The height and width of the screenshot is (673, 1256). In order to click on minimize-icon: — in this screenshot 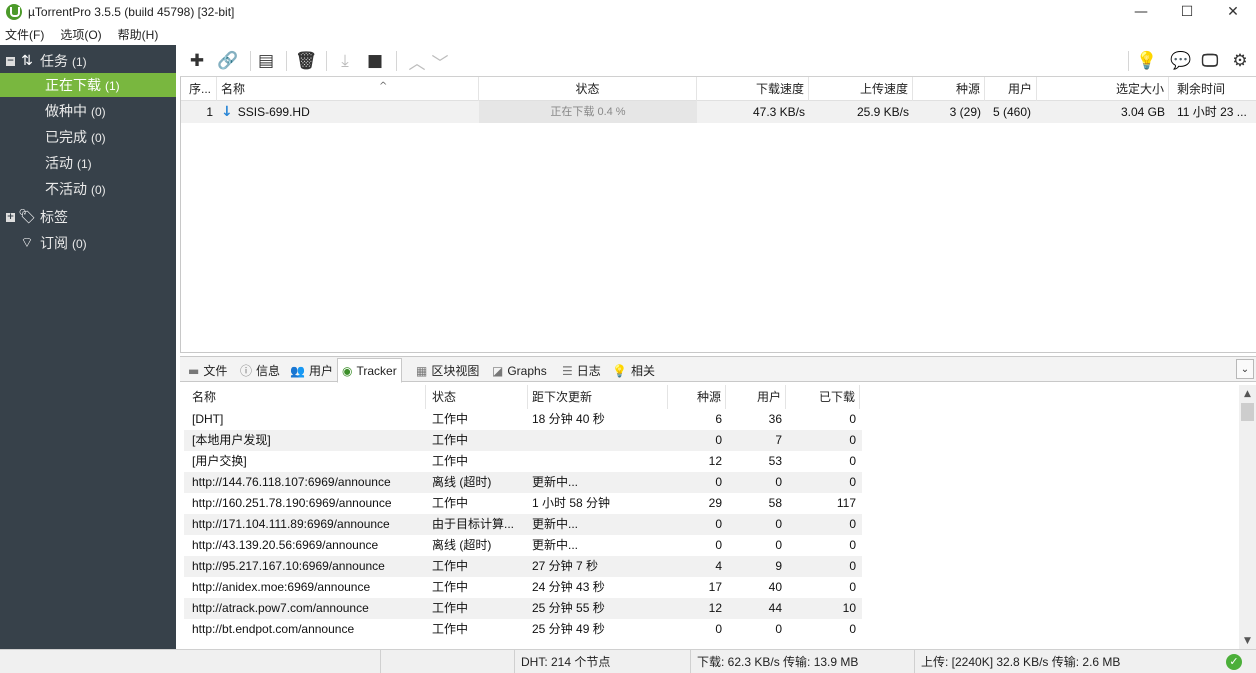, I will do `click(1141, 12)`.